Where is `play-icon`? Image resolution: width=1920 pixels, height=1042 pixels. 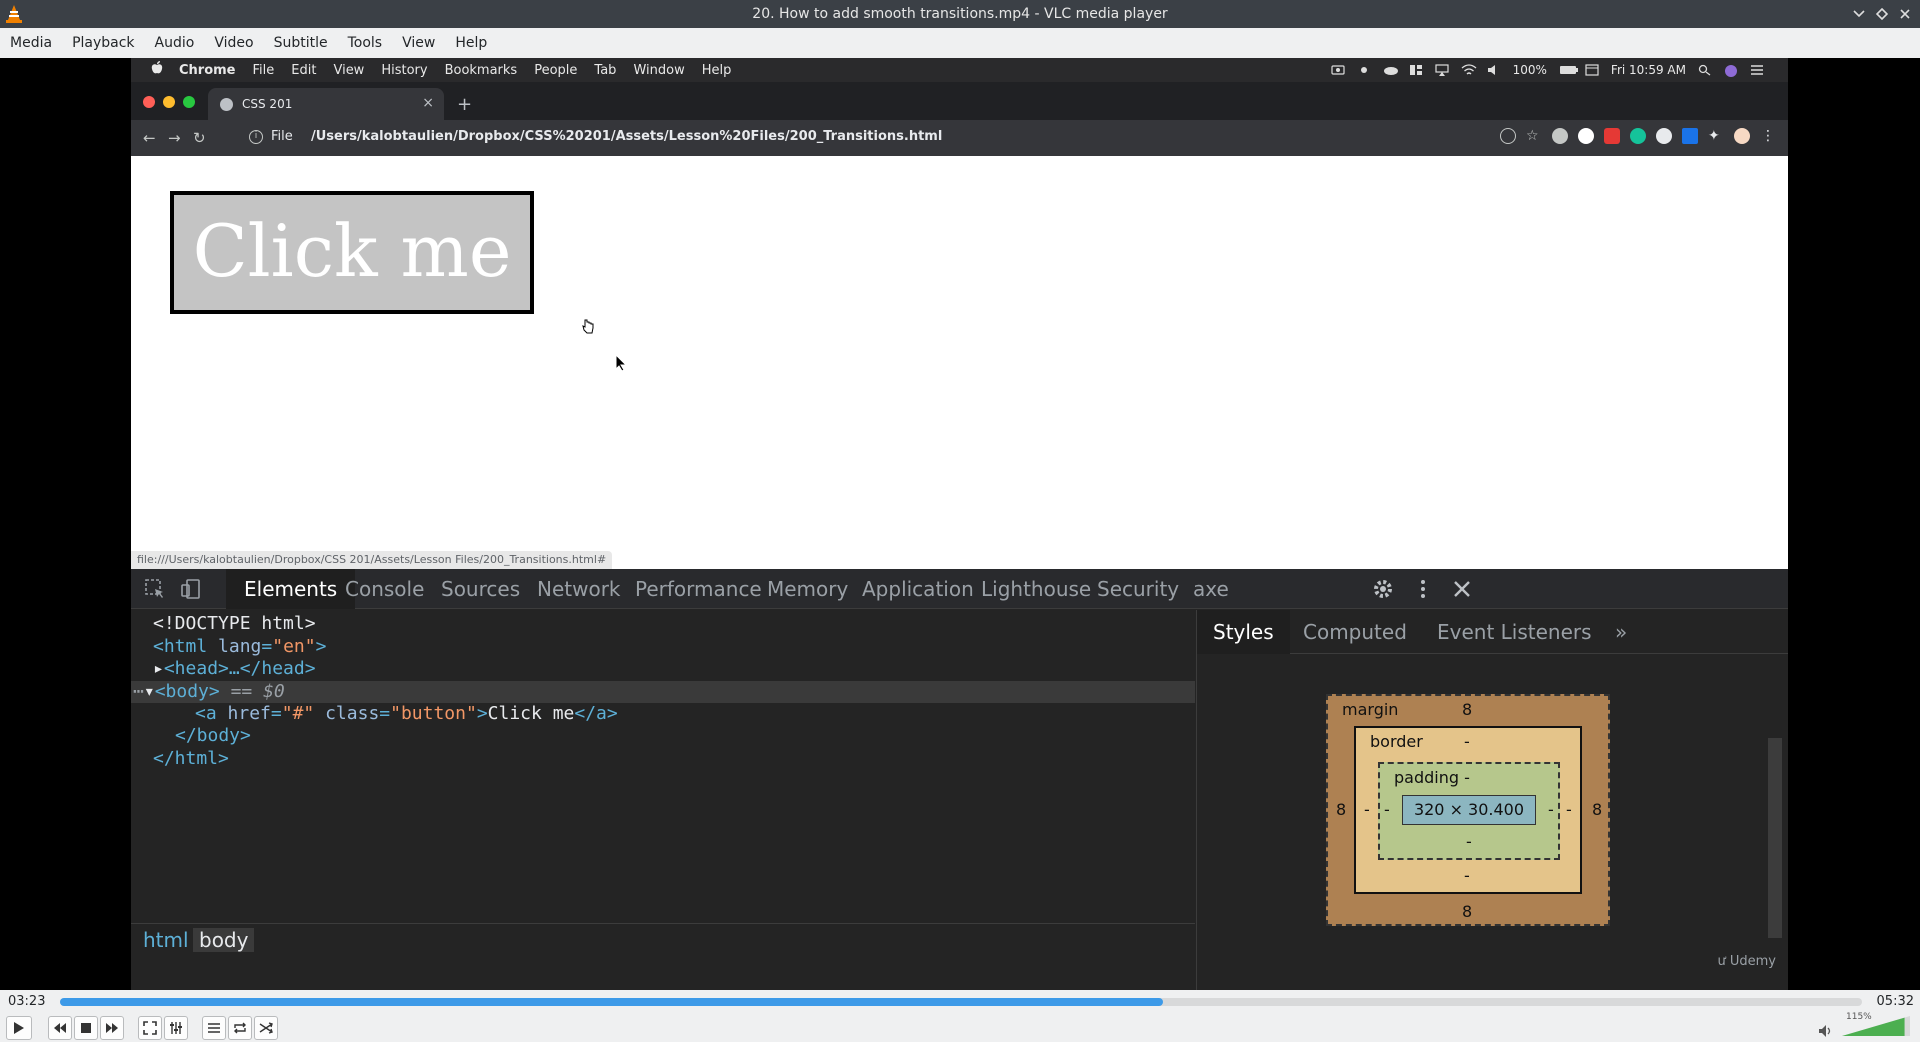
play-icon is located at coordinates (19, 1028).